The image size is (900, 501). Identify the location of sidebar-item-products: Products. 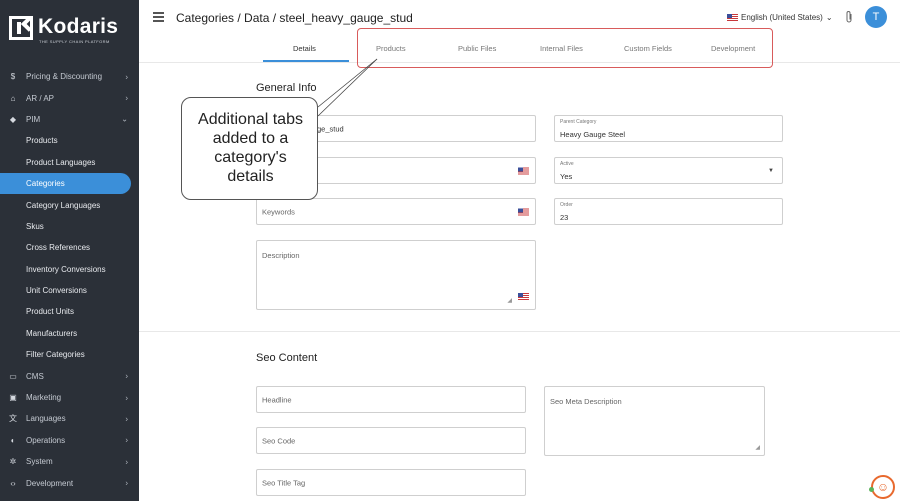
(69, 140).